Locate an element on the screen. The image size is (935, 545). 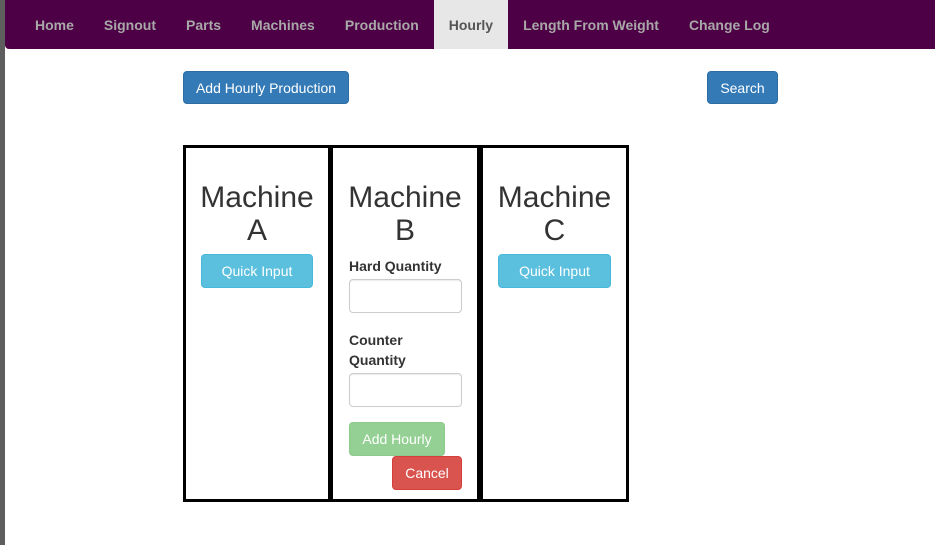
nav-parts: Parts is located at coordinates (203, 24).